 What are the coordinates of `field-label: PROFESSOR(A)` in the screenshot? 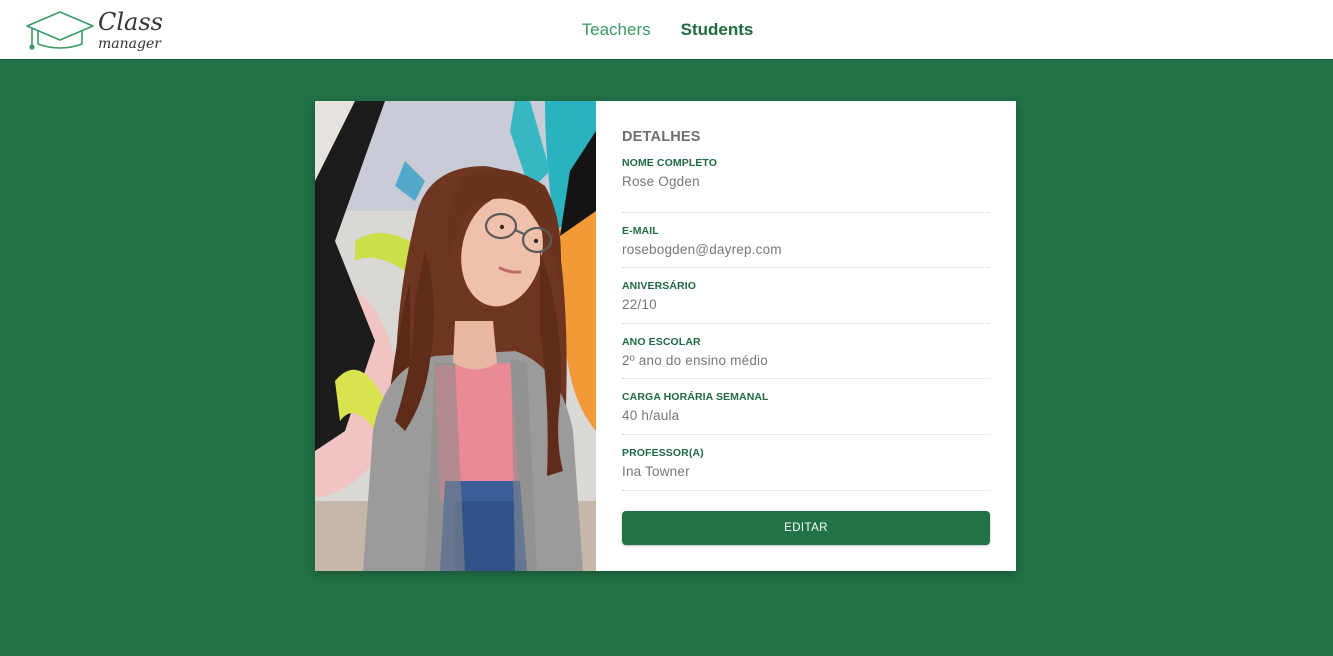 It's located at (663, 452).